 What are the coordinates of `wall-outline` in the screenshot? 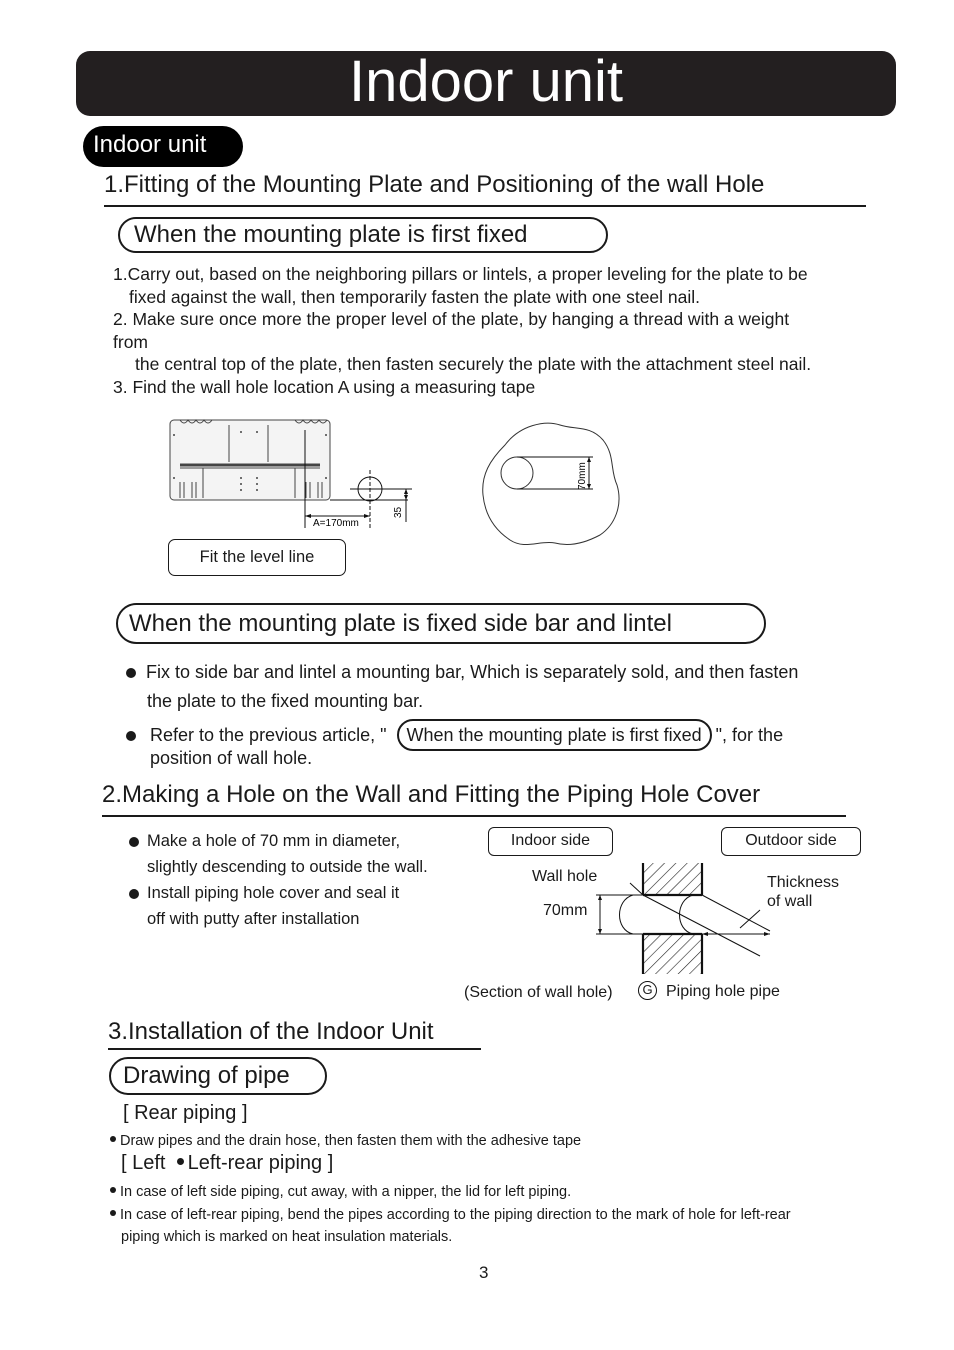 It's located at (551, 484).